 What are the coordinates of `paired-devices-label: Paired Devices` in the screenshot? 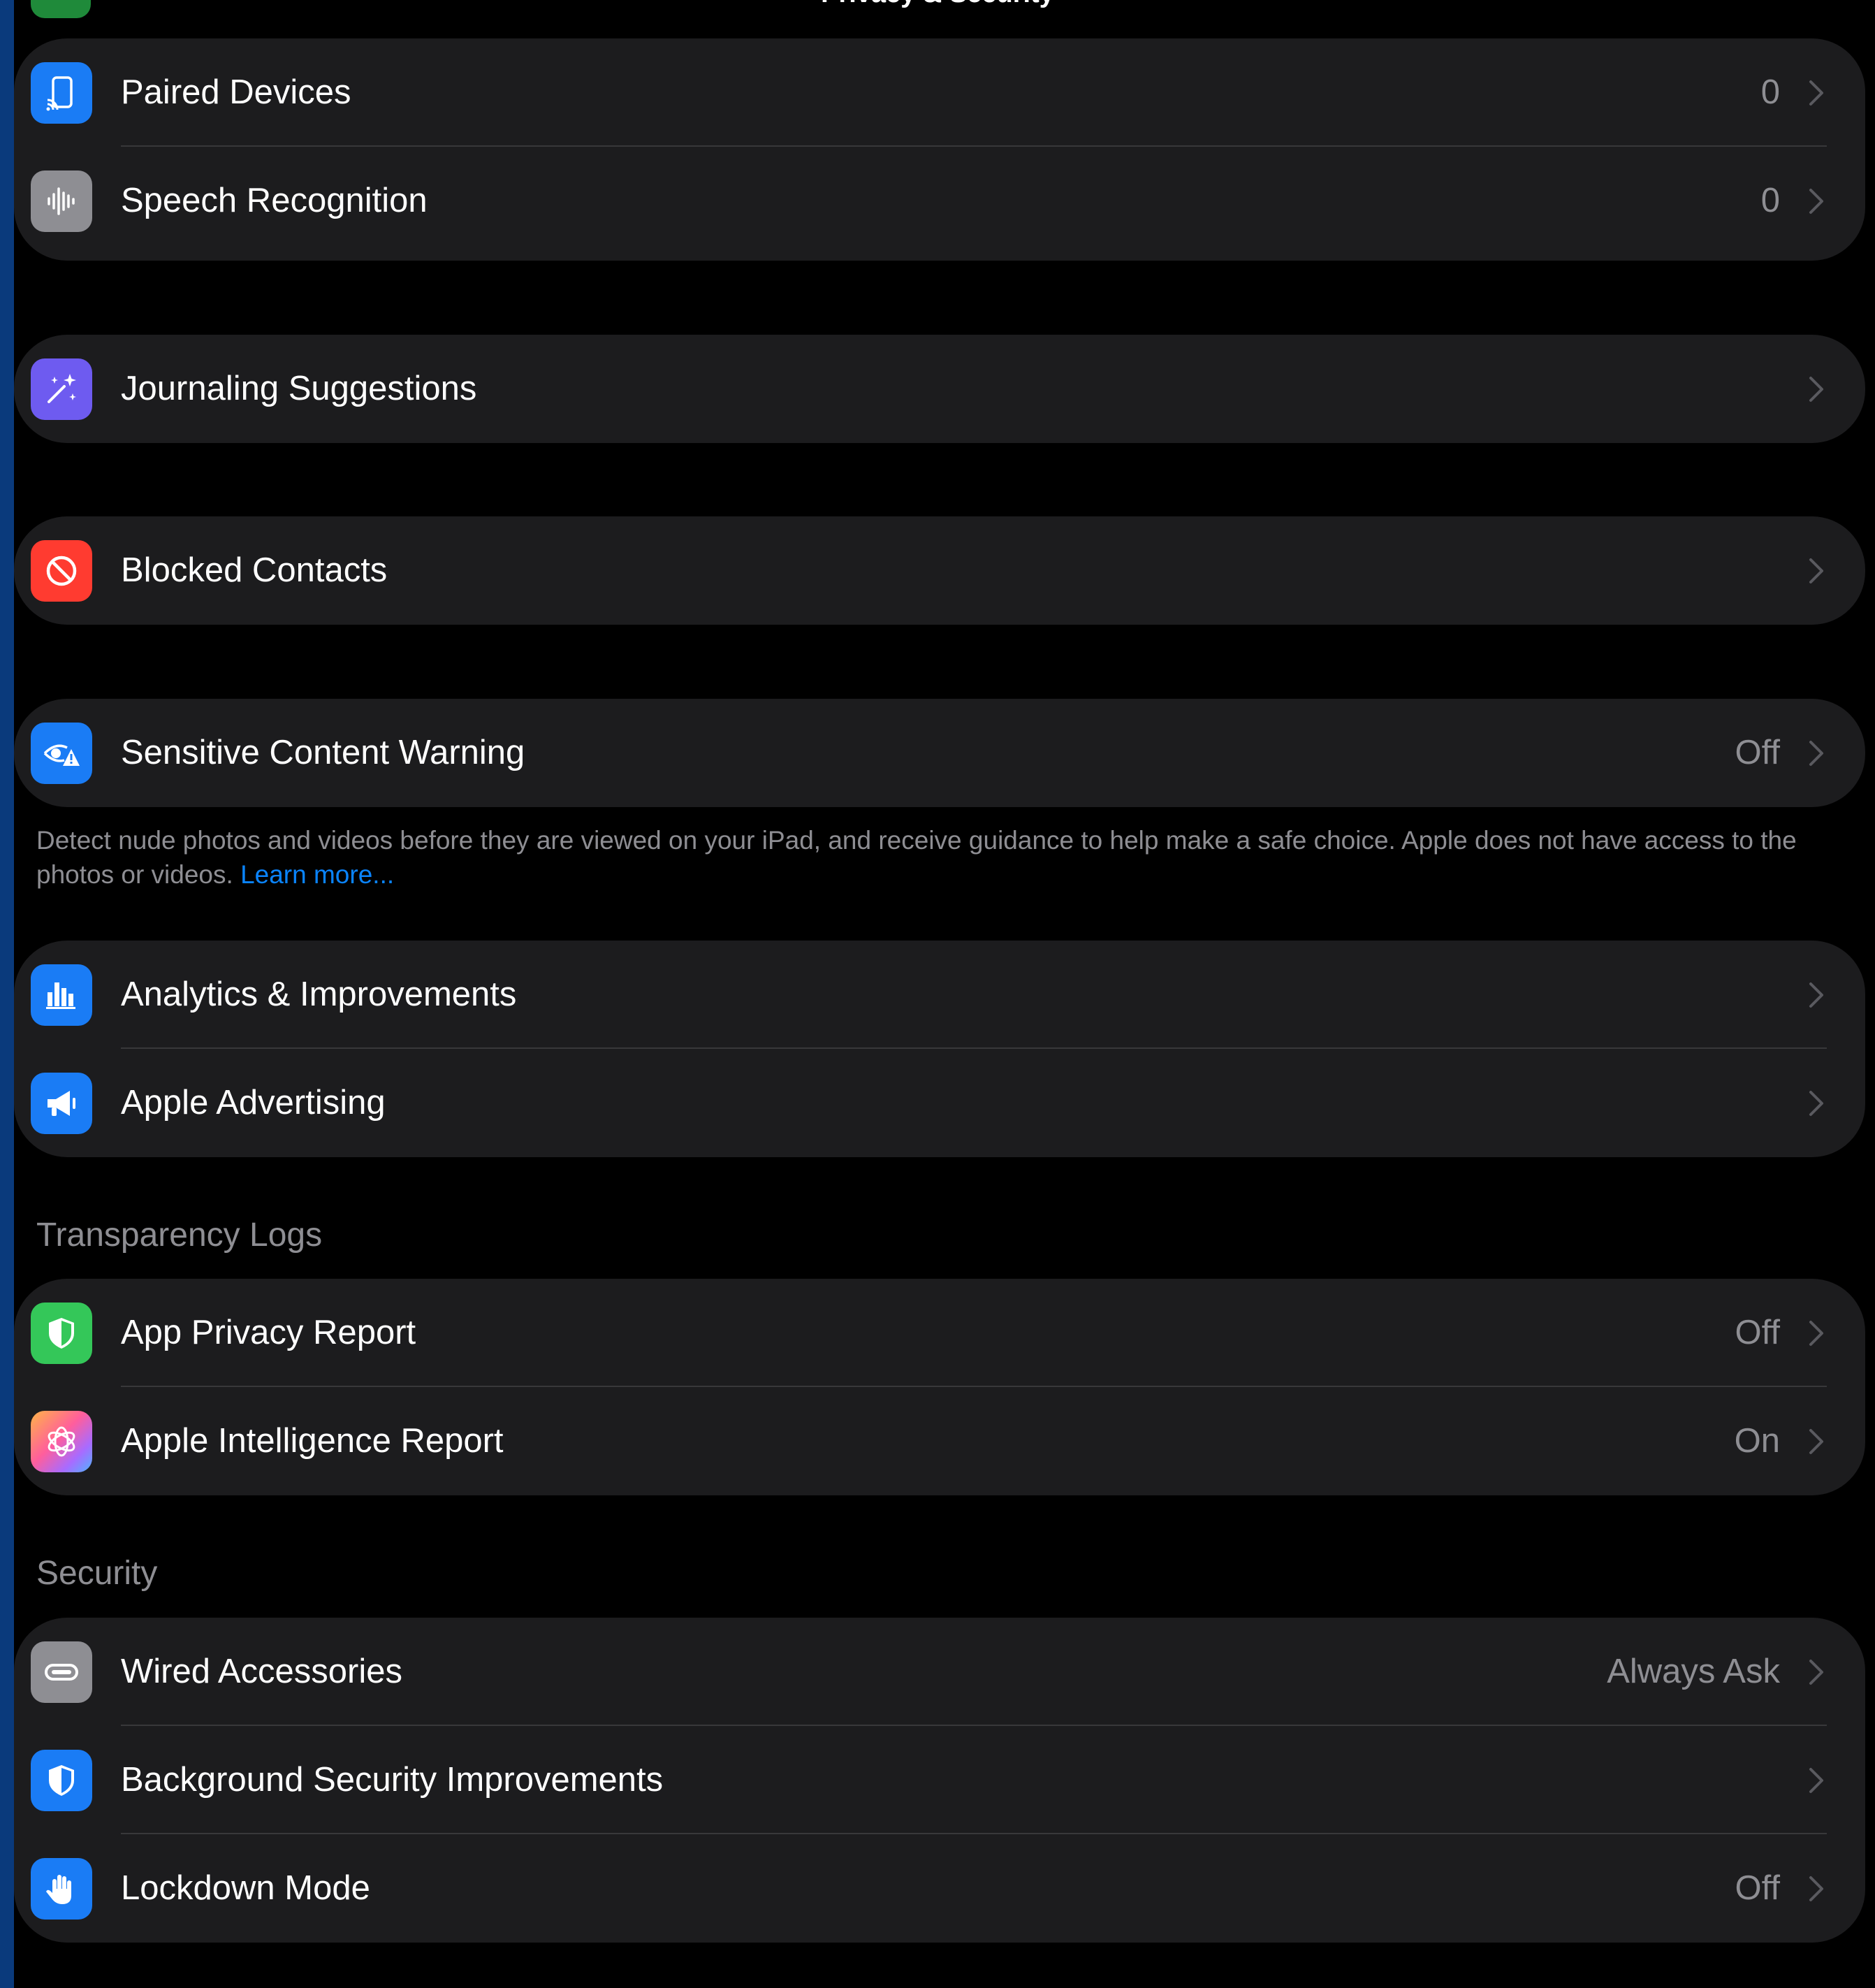 It's located at (236, 92).